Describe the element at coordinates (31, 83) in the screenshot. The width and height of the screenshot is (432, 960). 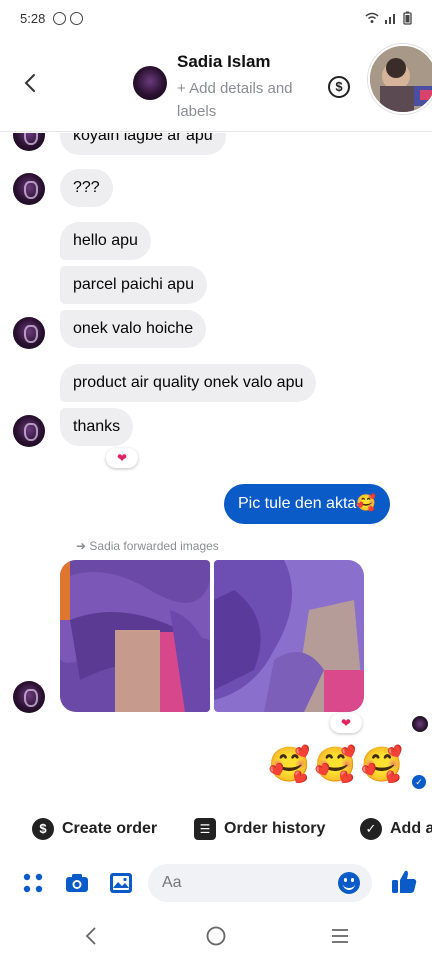
I see `back-arrow-icon` at that location.